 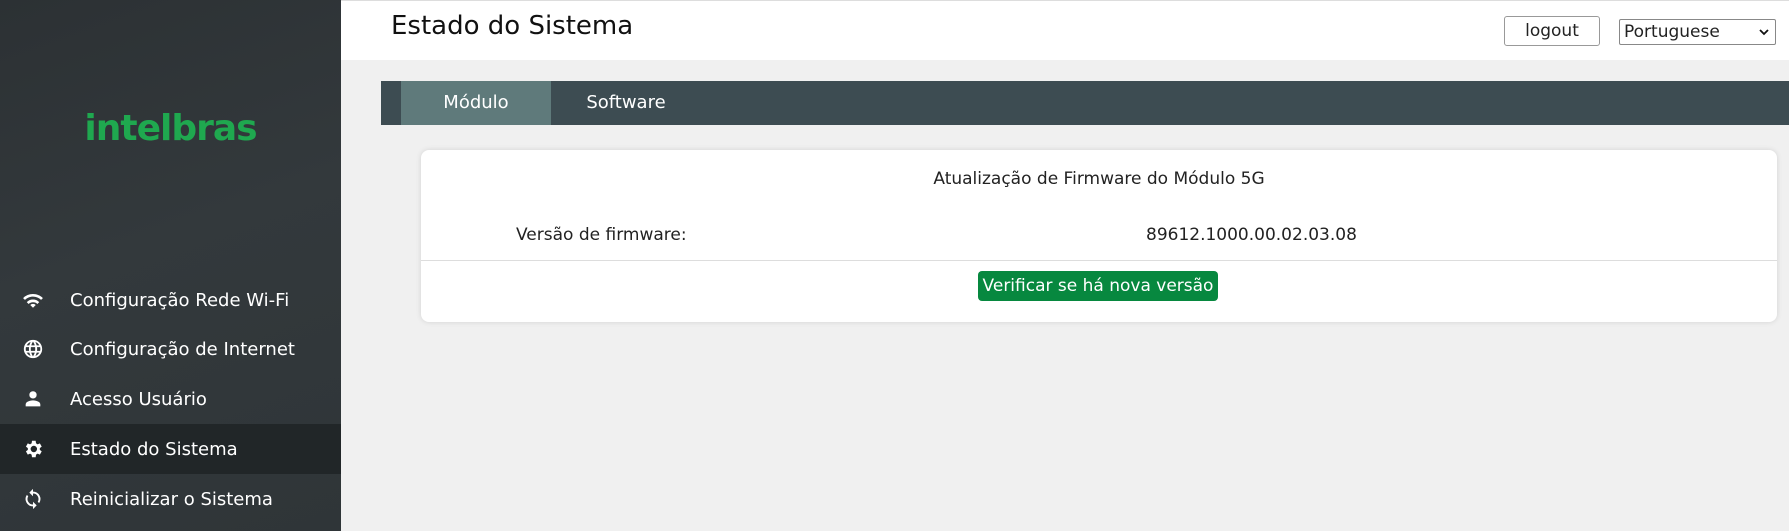 I want to click on sidebar-item-user-access: Acesso Usuário, so click(x=170, y=399).